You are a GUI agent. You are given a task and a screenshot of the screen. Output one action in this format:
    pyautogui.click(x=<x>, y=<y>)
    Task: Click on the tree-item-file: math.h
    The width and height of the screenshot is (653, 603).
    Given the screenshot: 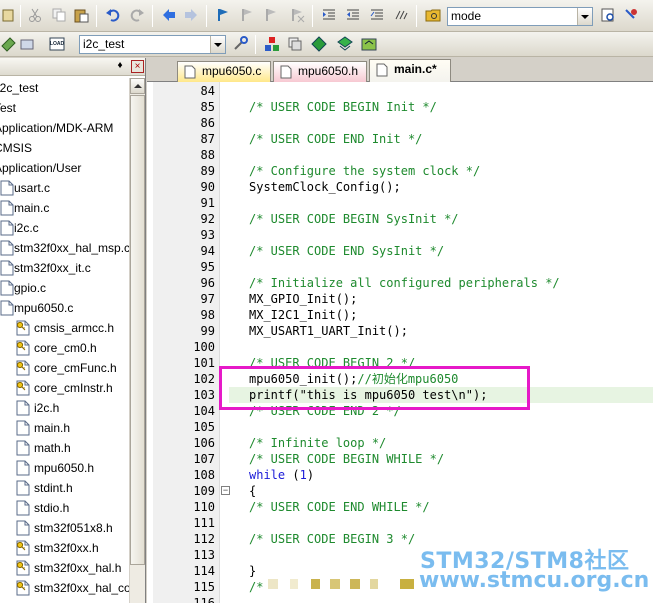 What is the action you would take?
    pyautogui.click(x=52, y=448)
    